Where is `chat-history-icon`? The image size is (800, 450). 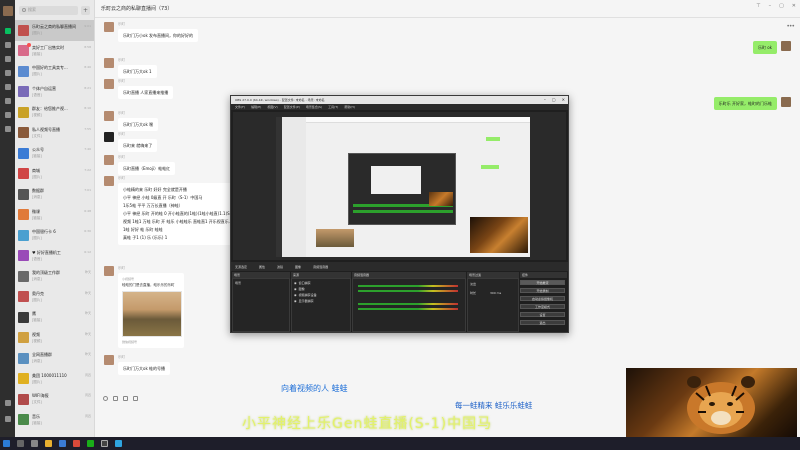
chat-history-icon is located at coordinates (135, 398).